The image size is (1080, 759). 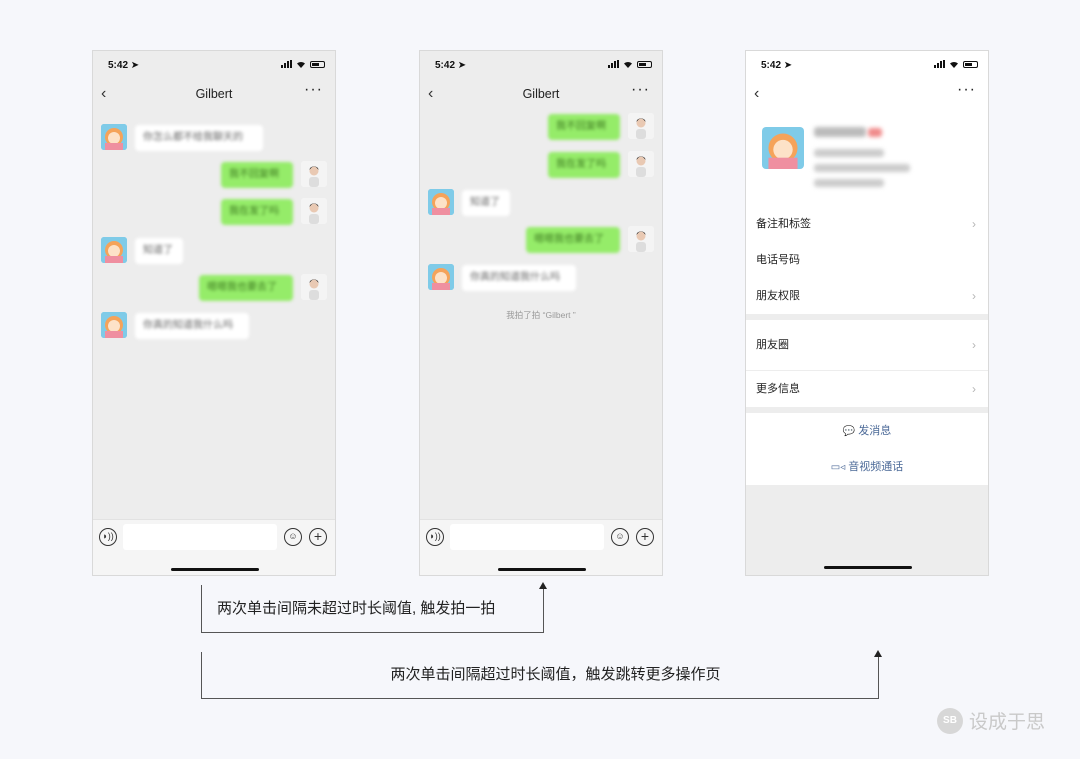 I want to click on row-label: 朋友权限, so click(x=778, y=296).